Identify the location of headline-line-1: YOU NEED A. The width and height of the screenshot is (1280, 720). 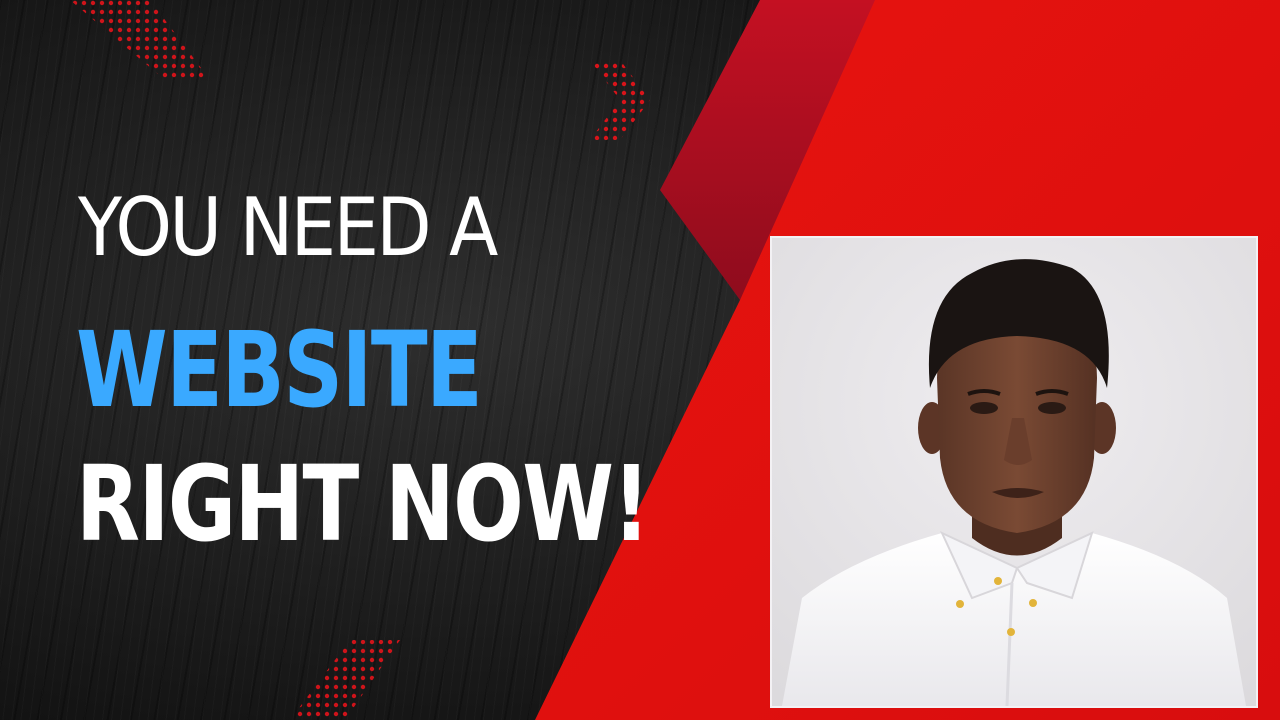
(288, 227).